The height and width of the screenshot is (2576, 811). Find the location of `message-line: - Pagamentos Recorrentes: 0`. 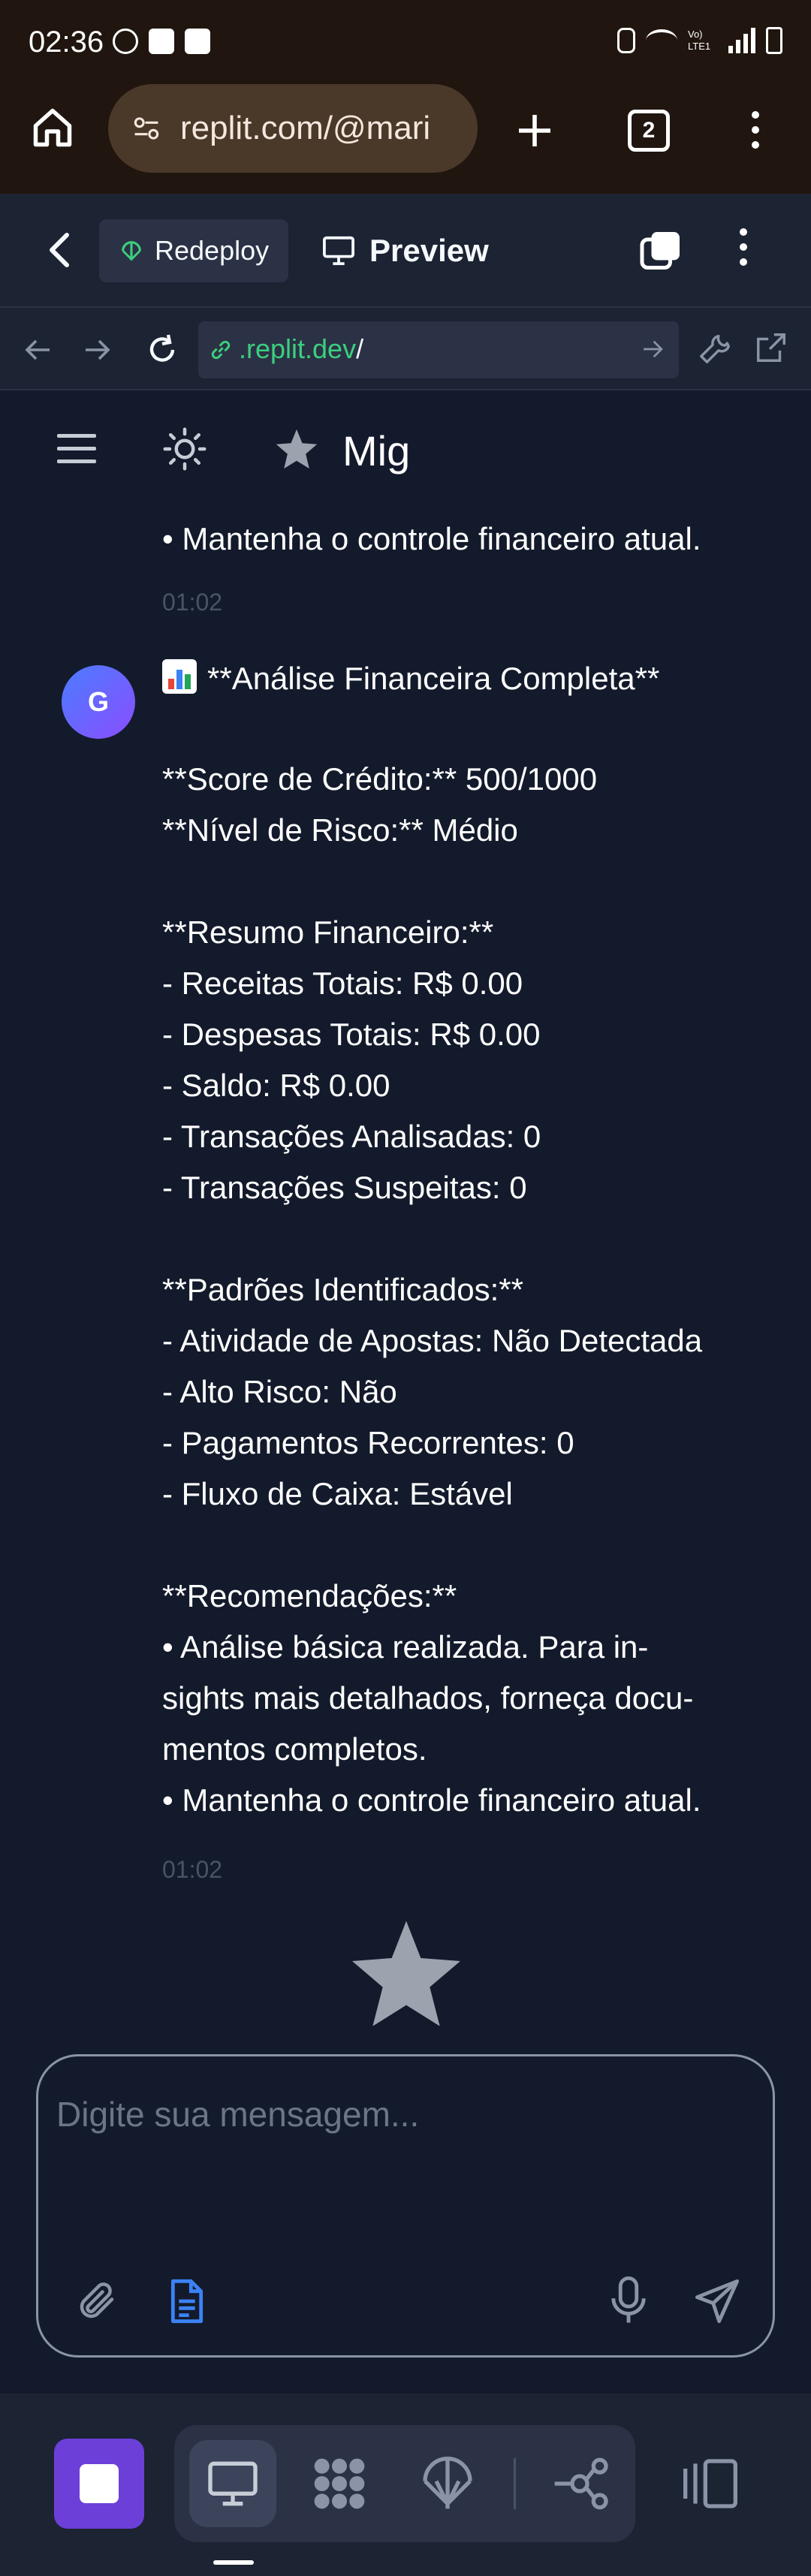

message-line: - Pagamentos Recorrentes: 0 is located at coordinates (368, 1442).